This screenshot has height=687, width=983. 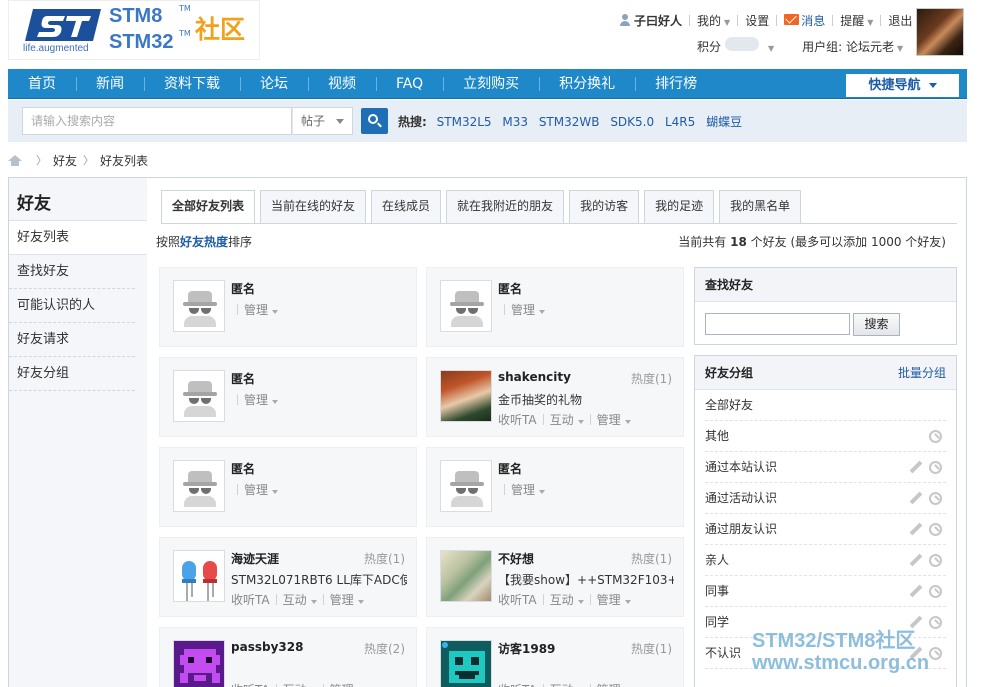 I want to click on friend-name: passby328, so click(x=267, y=647).